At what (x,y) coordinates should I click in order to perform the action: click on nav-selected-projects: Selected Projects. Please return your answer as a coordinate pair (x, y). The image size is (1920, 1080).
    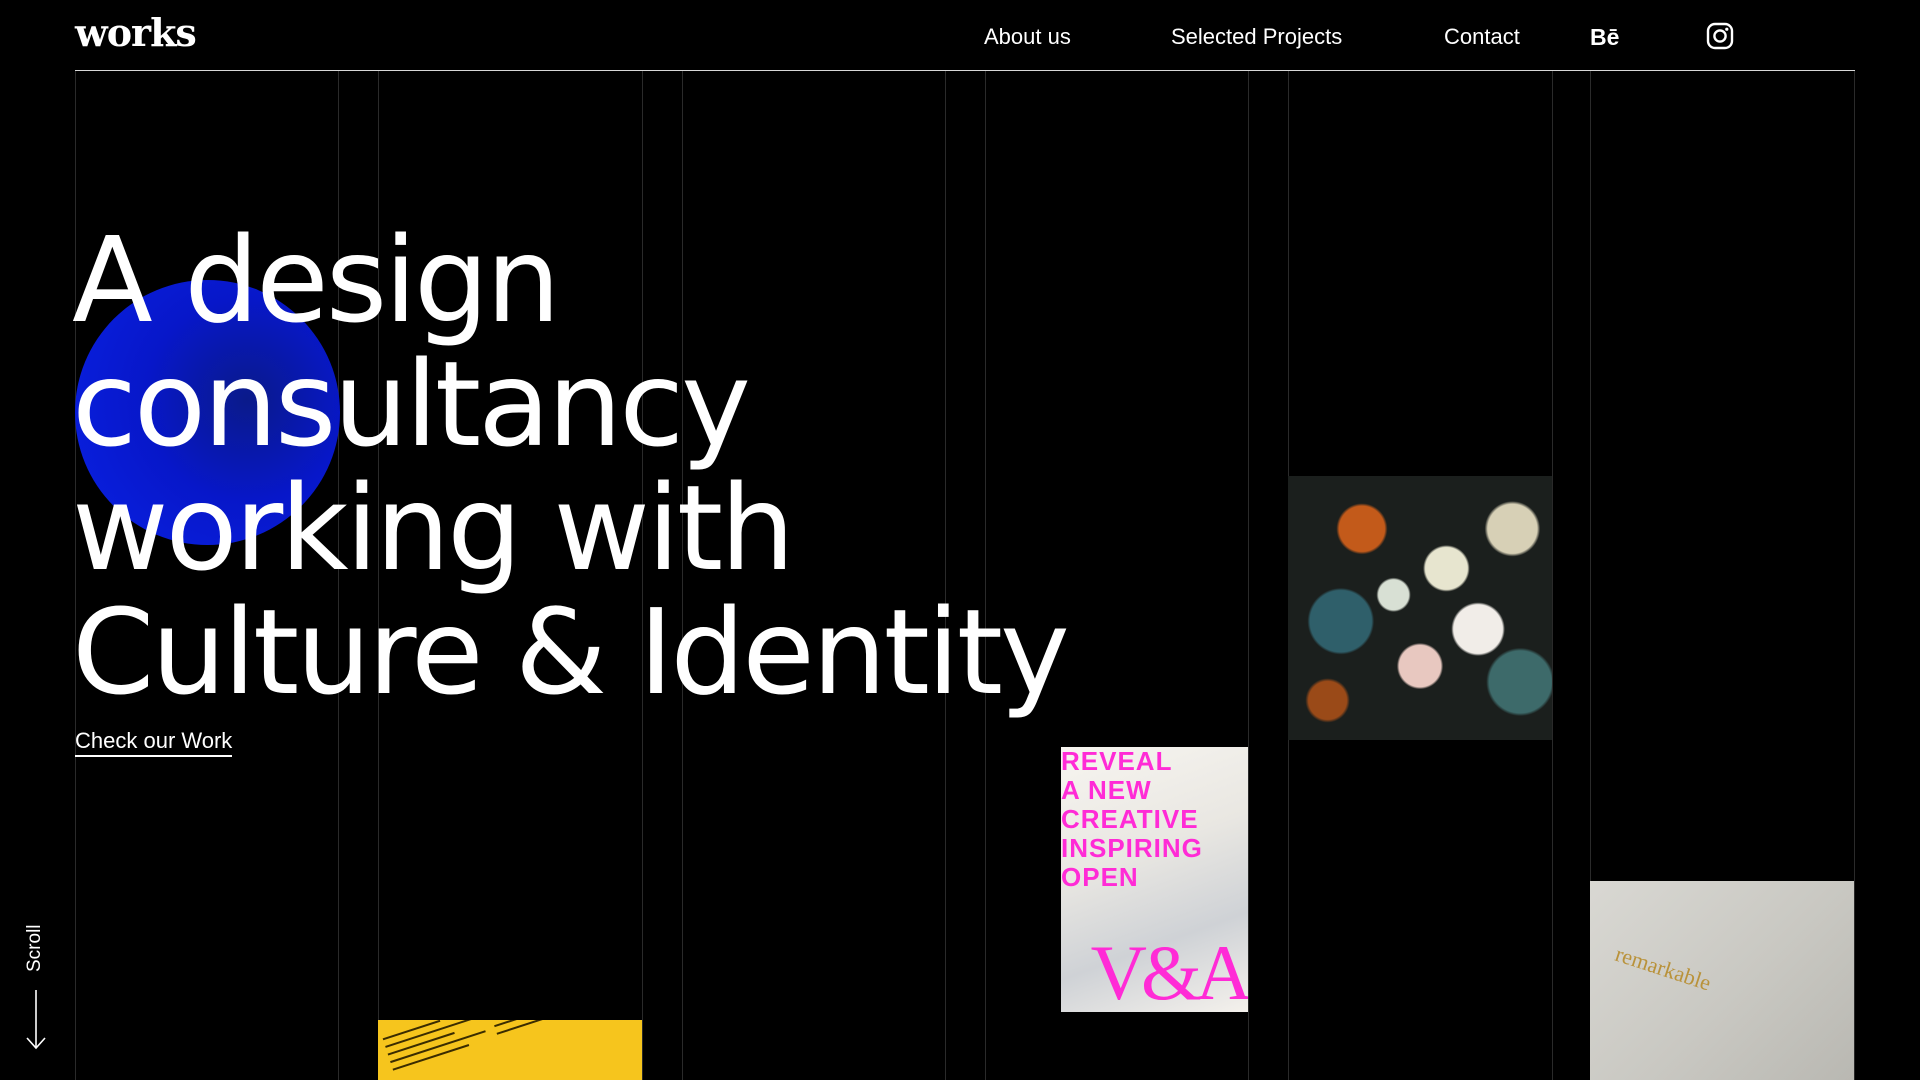
    Looking at the image, I should click on (1256, 37).